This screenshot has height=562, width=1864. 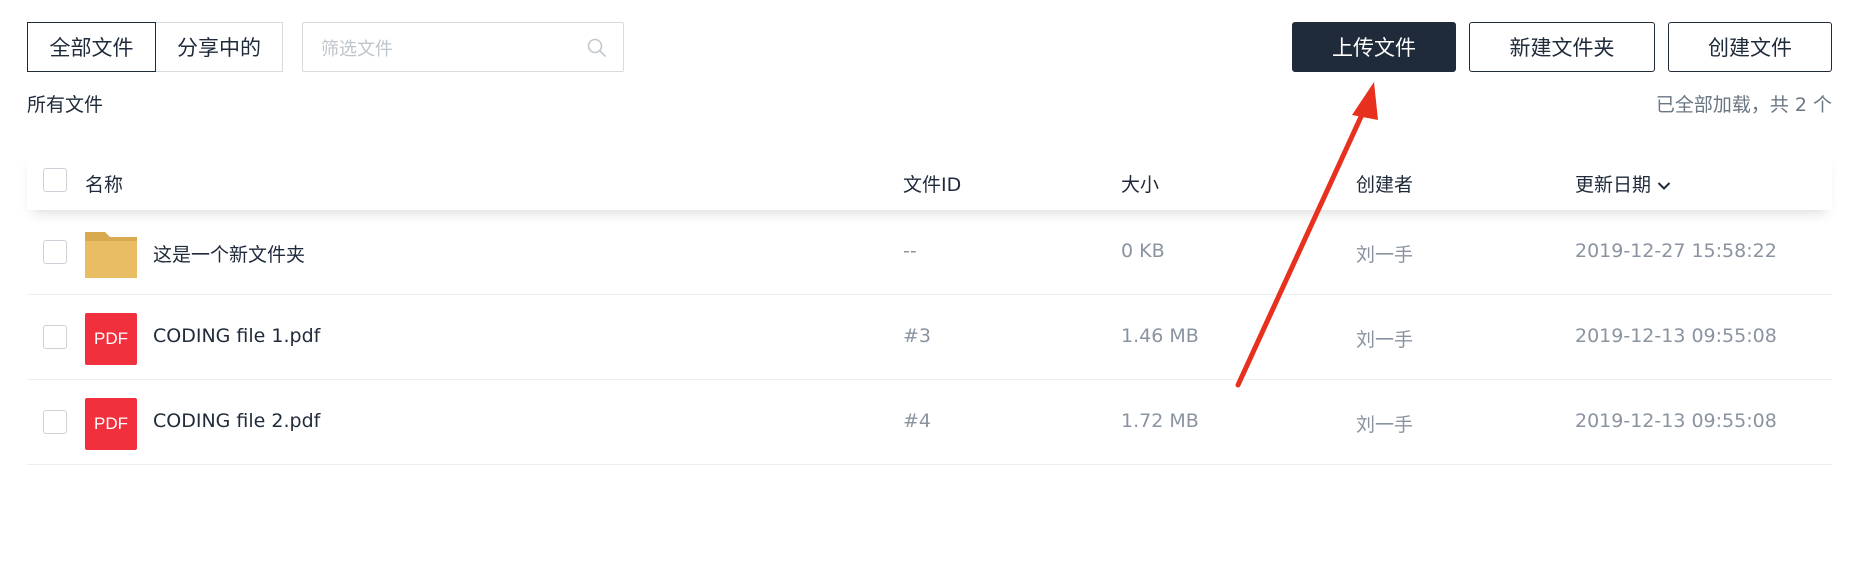 I want to click on file-name: CODING file 1.pdf, so click(x=236, y=336).